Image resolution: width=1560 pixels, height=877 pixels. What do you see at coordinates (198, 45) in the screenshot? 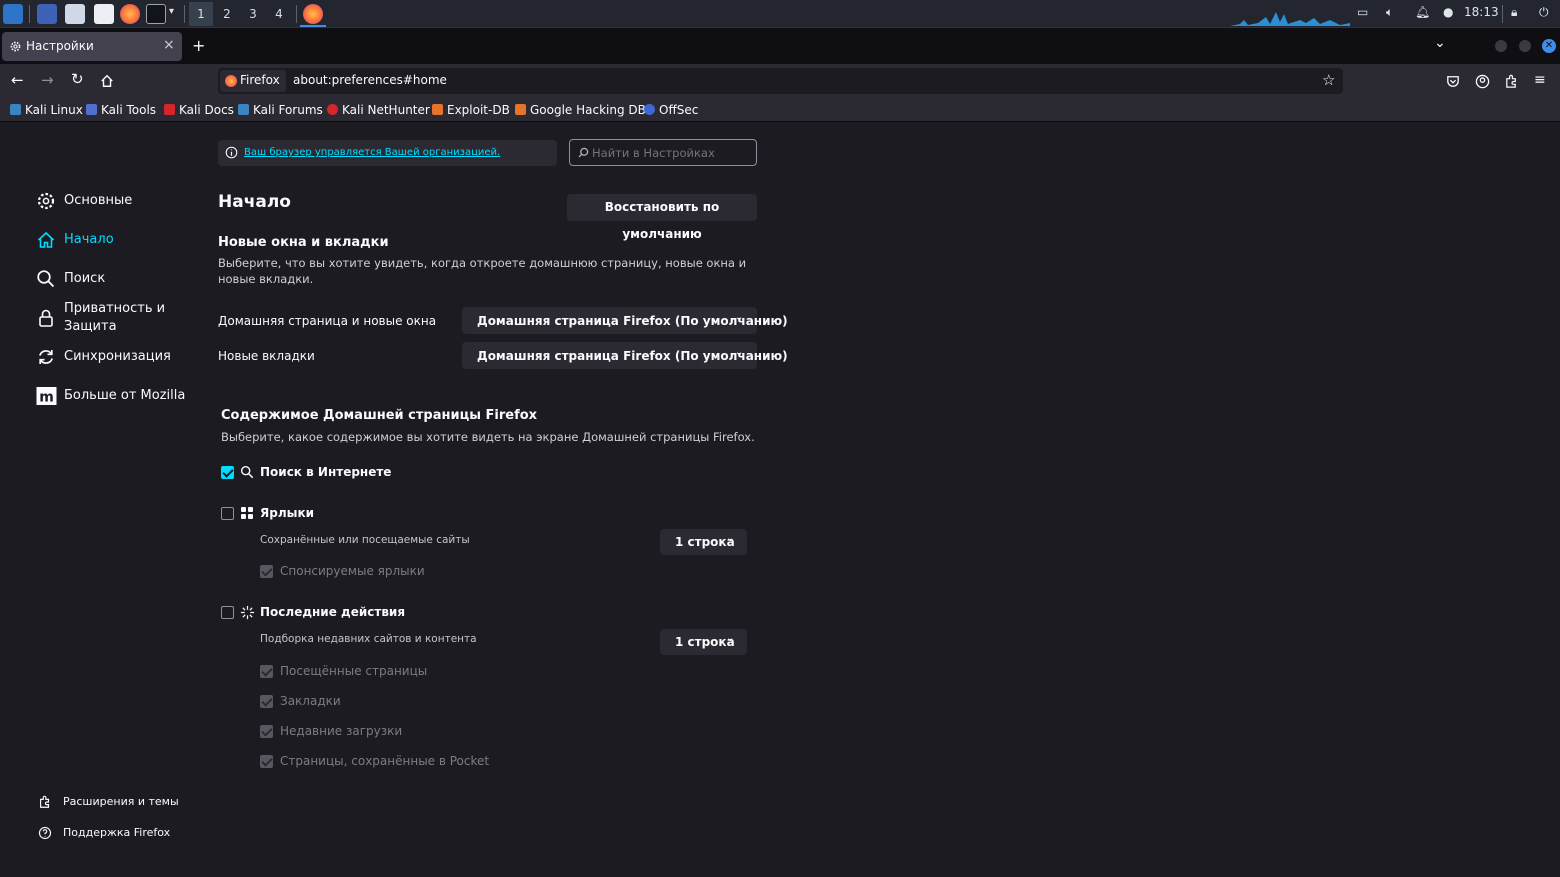
I see `new-tab-button: +` at bounding box center [198, 45].